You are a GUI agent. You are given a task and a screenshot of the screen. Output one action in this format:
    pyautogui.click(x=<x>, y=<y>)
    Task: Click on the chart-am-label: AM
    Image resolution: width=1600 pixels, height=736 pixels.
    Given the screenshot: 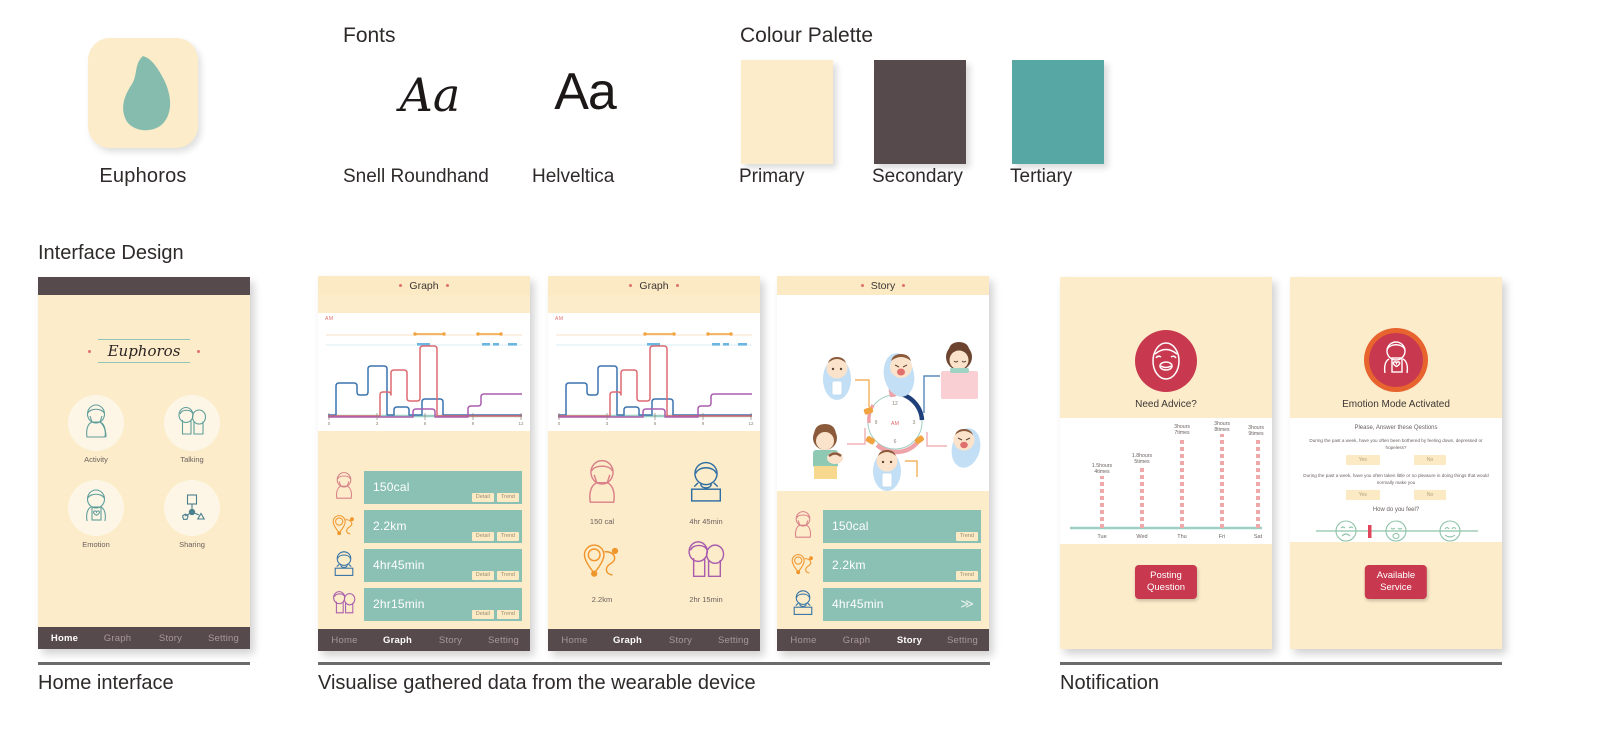 What is the action you would take?
    pyautogui.click(x=559, y=319)
    